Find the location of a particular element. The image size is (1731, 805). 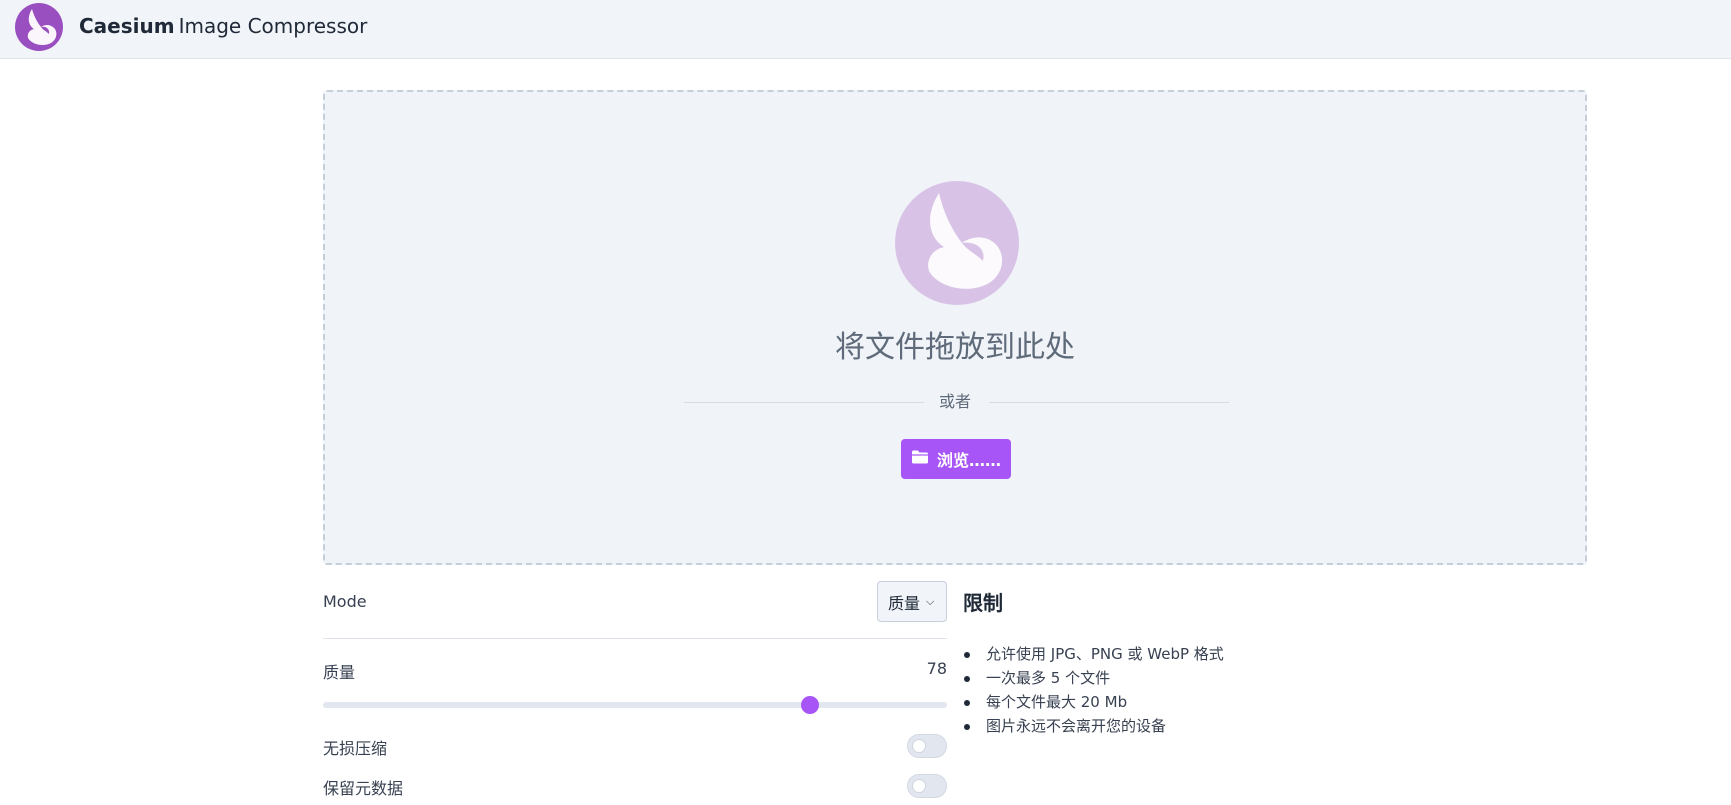

mode-select: 质量 ⌵ is located at coordinates (912, 601).